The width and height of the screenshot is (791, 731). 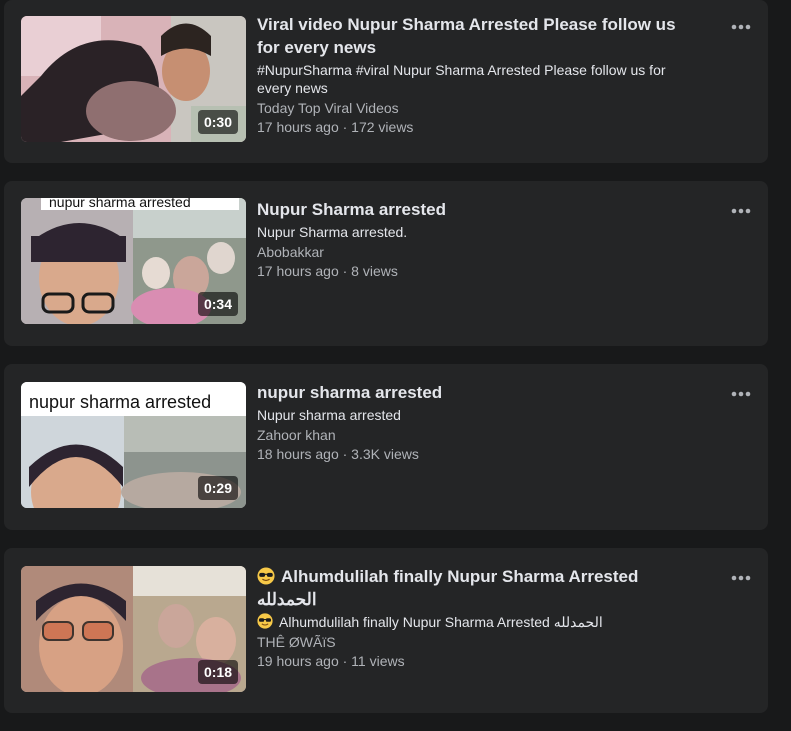 What do you see at coordinates (217, 304) in the screenshot?
I see `video-duration: 0:34` at bounding box center [217, 304].